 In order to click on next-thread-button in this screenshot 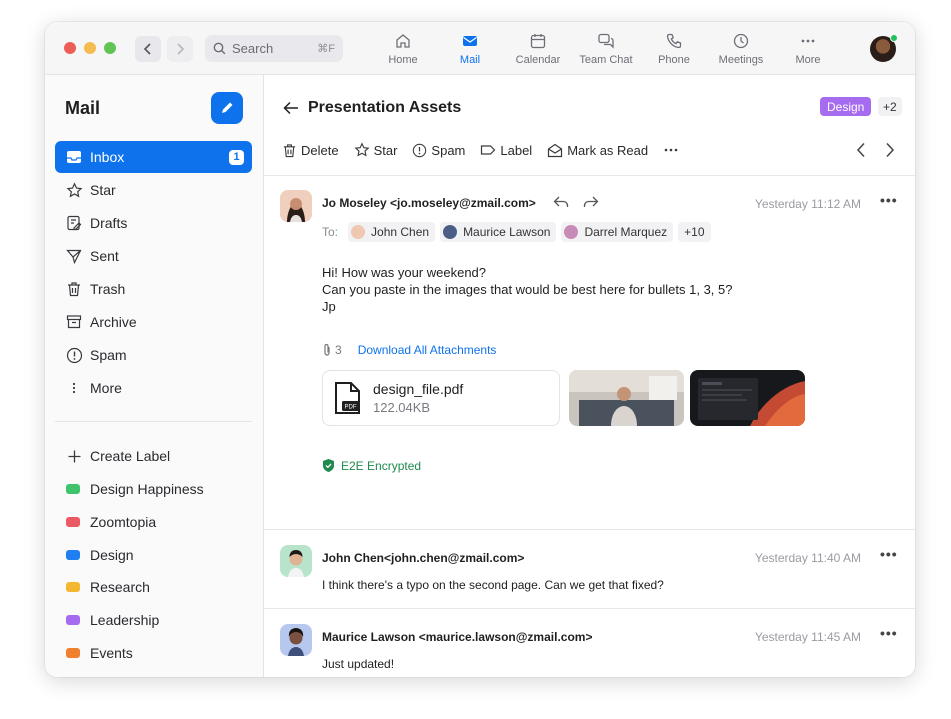, I will do `click(890, 150)`.